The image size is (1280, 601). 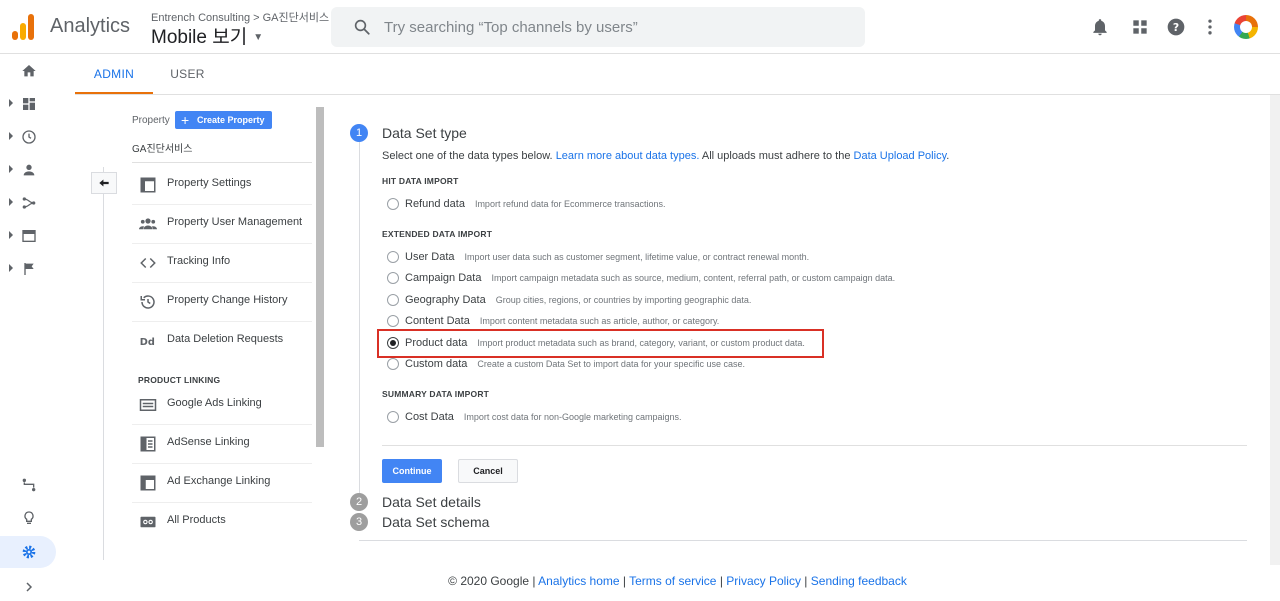 I want to click on history-icon, so click(x=147, y=302).